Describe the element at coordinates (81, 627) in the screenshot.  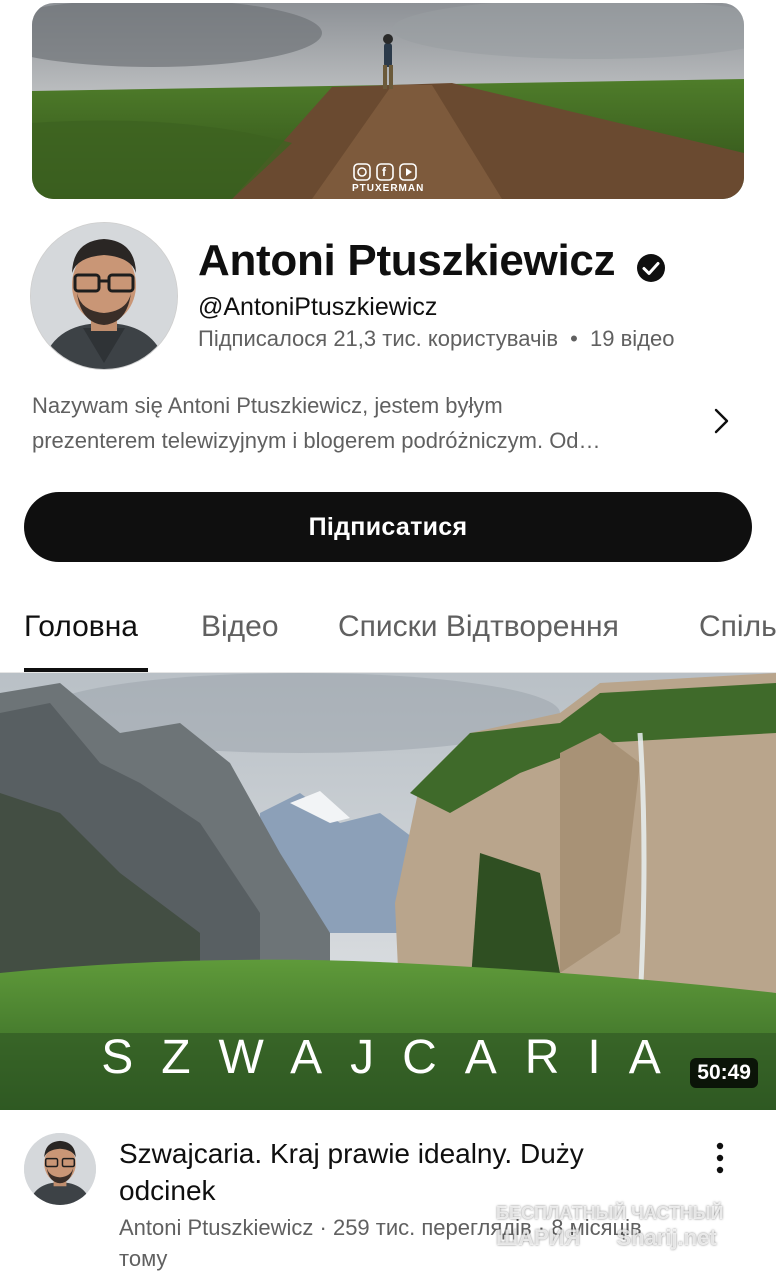
I see `tab-home: Головна` at that location.